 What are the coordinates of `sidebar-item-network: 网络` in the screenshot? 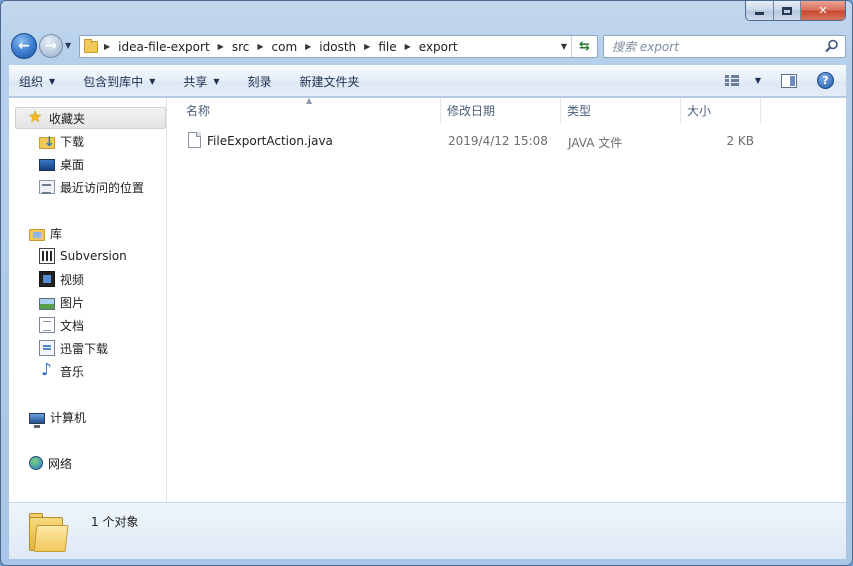 It's located at (50, 463).